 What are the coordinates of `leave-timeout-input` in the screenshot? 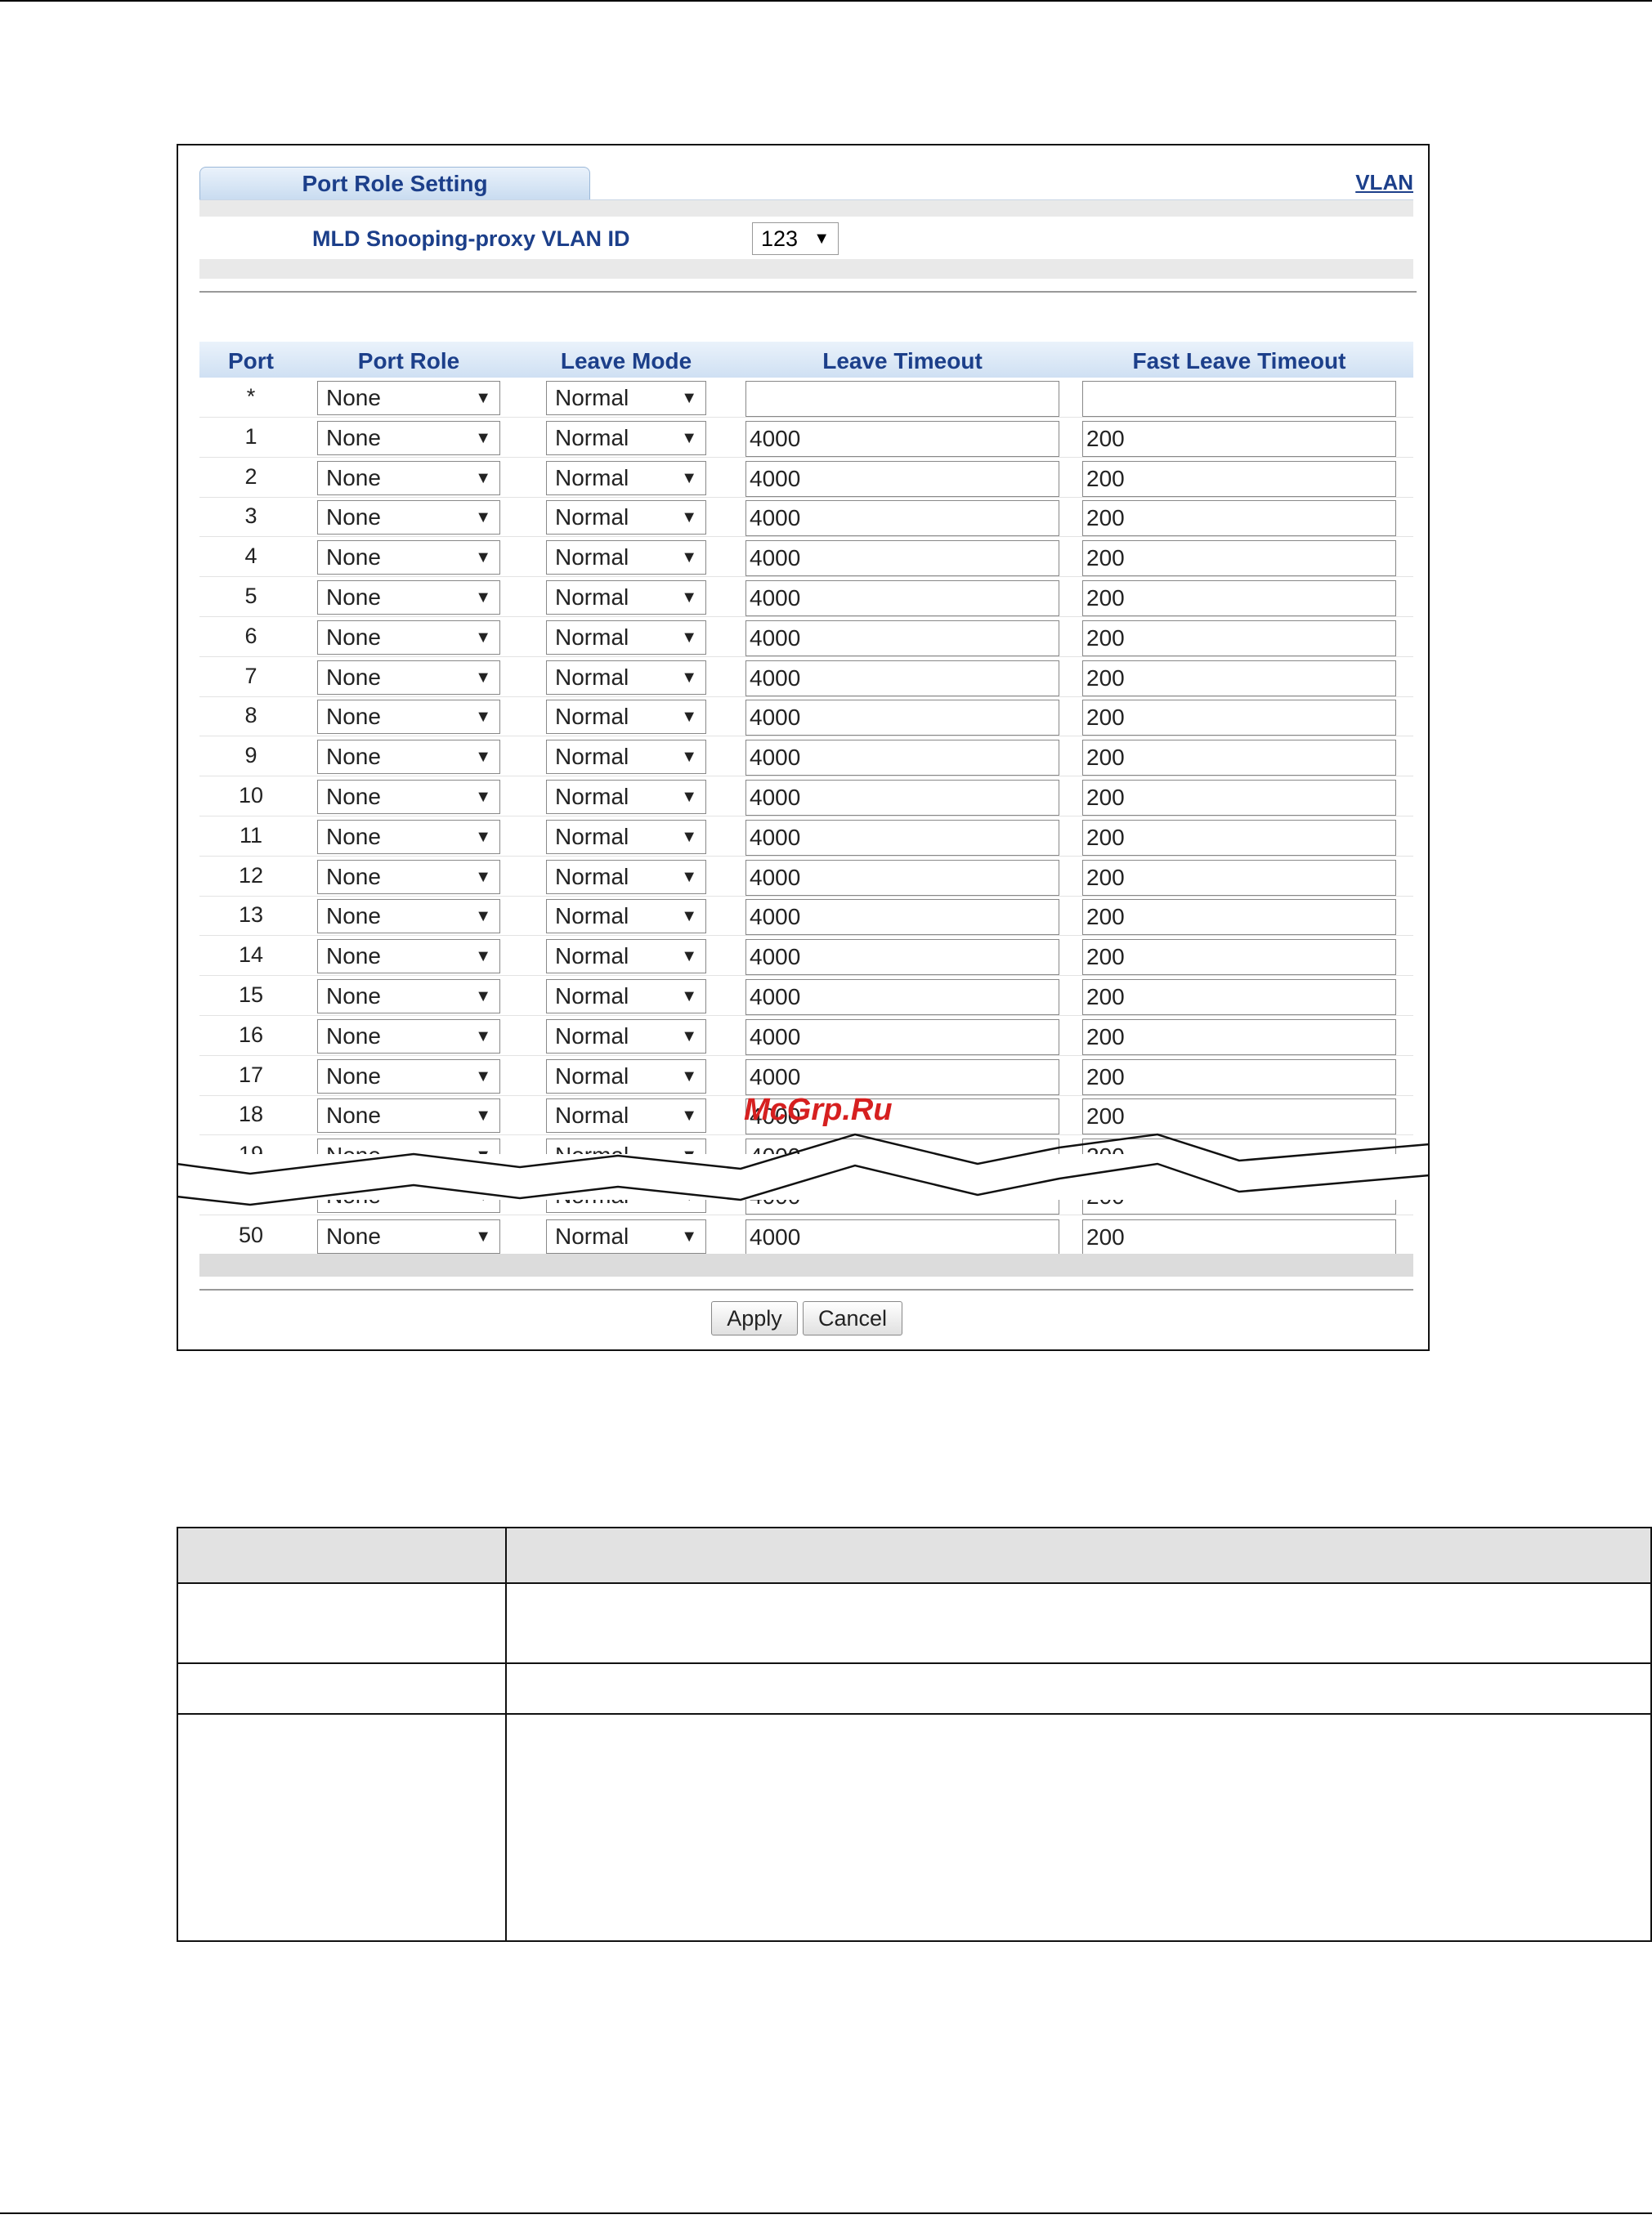 It's located at (902, 399).